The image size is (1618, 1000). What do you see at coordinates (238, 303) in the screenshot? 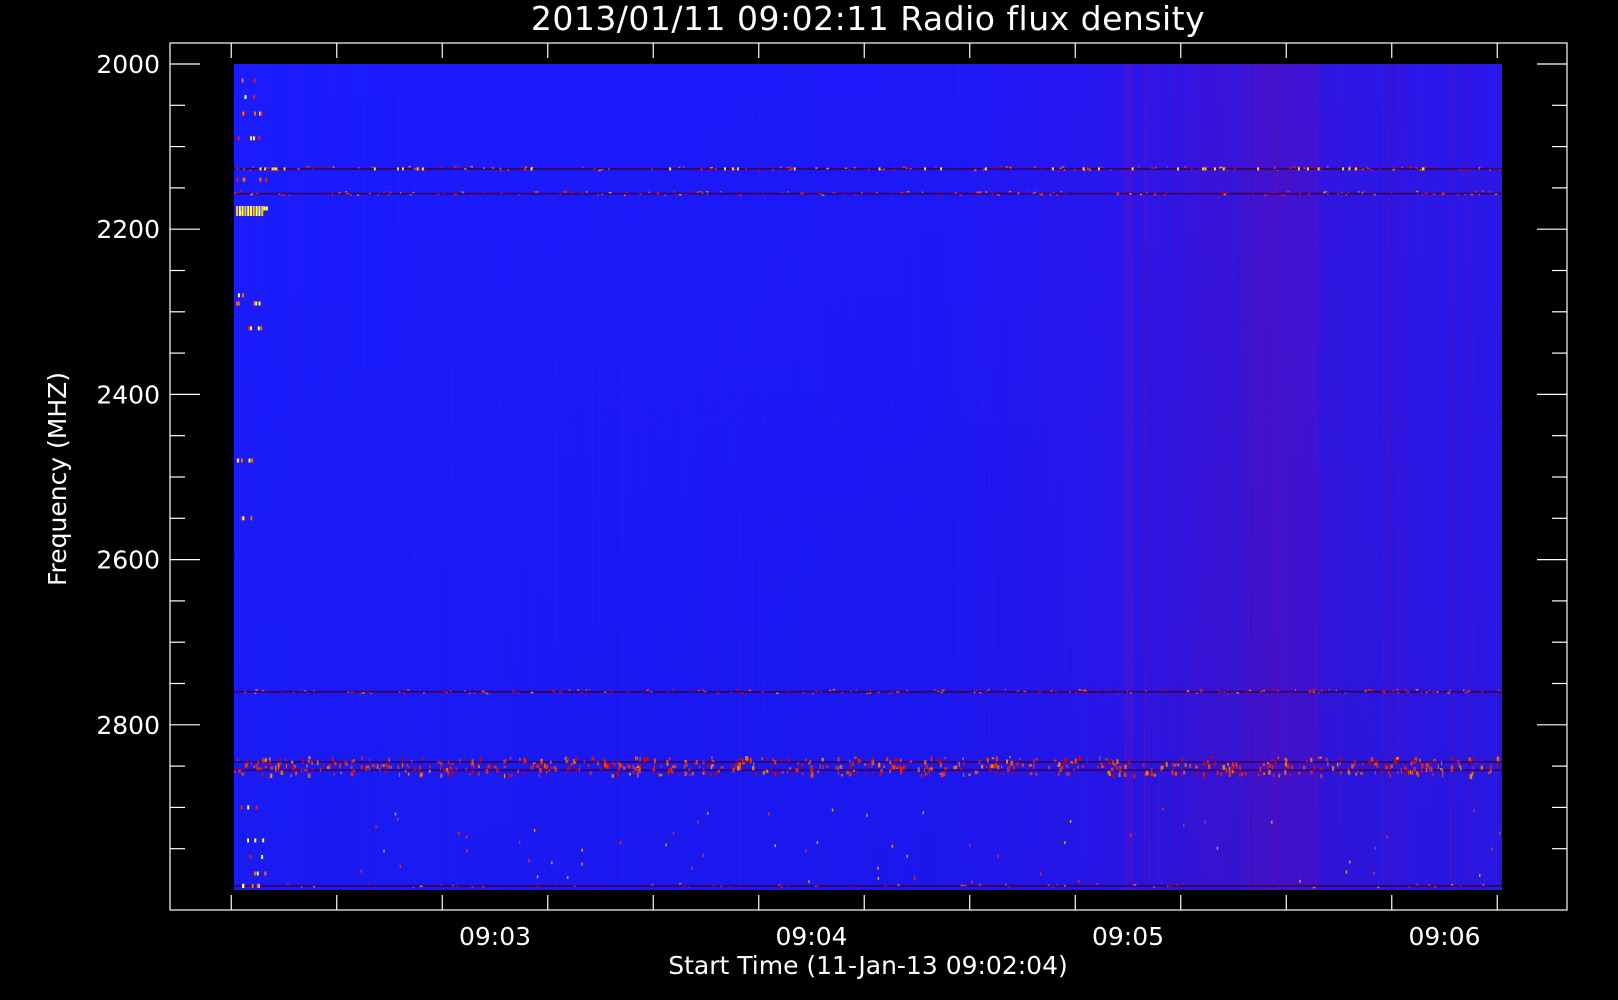
I see `hotspot` at bounding box center [238, 303].